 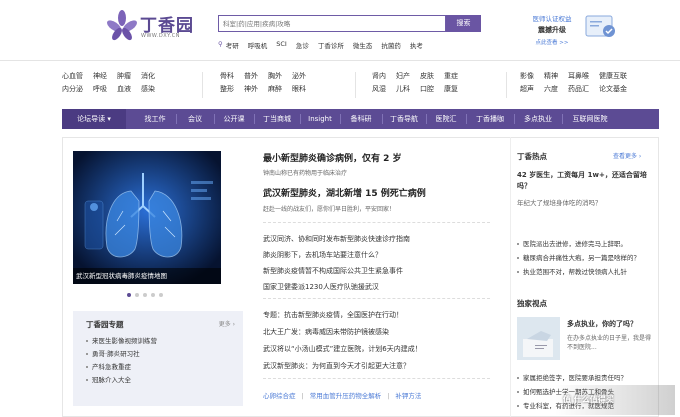 What do you see at coordinates (108, 366) in the screenshot?
I see `topic-item: 产科急救重症` at bounding box center [108, 366].